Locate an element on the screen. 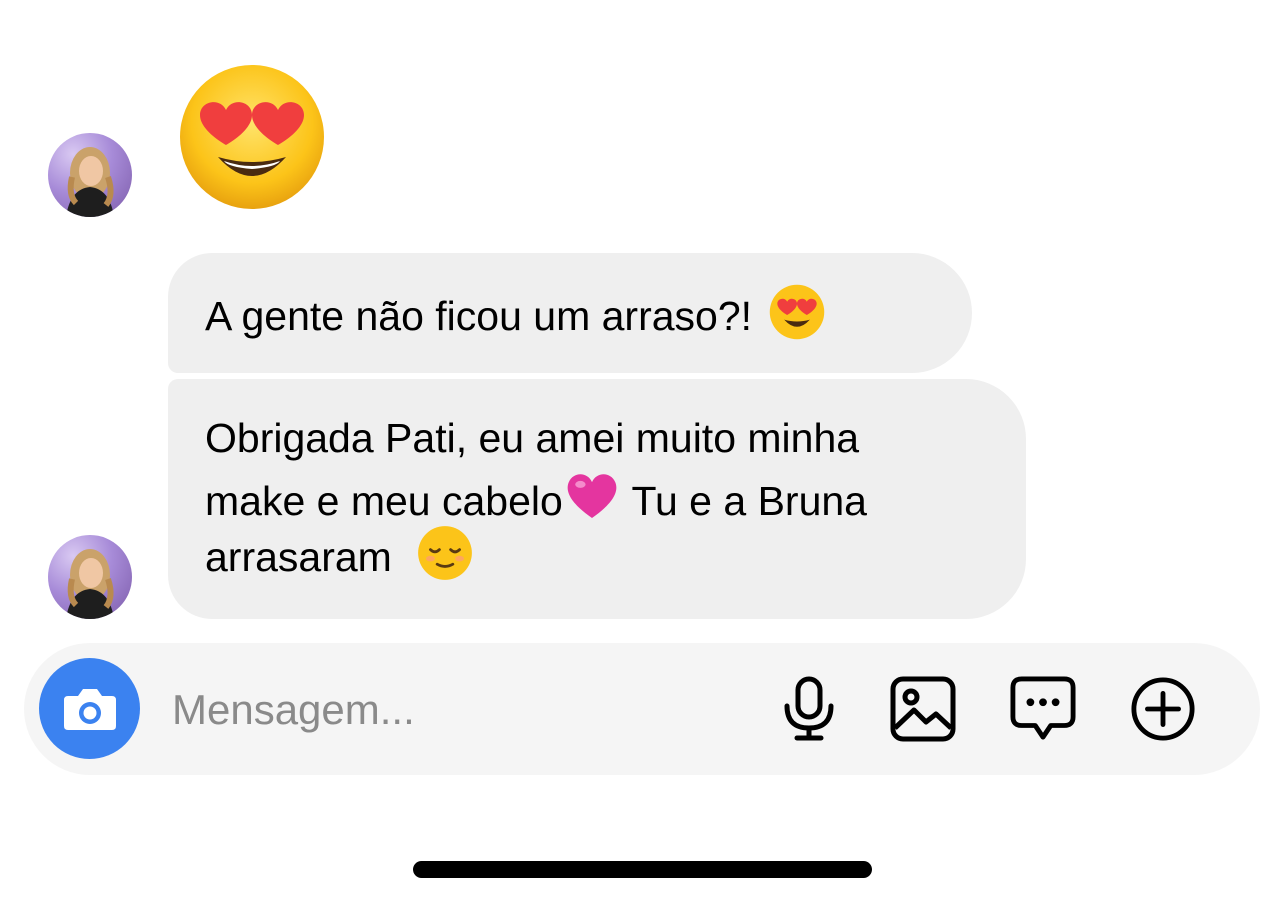  gallery-icon is located at coordinates (923, 709).